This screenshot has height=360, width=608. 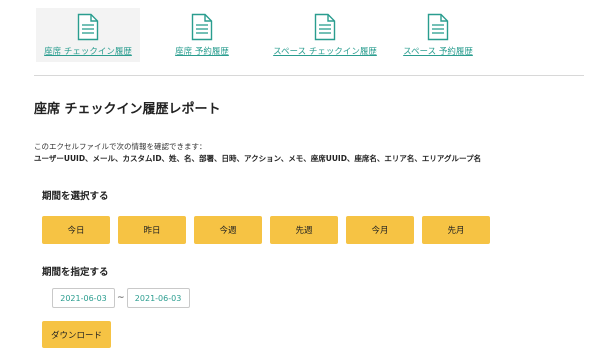 I want to click on tab-seat-reservation-history: 座席 予約履歴, so click(x=202, y=35).